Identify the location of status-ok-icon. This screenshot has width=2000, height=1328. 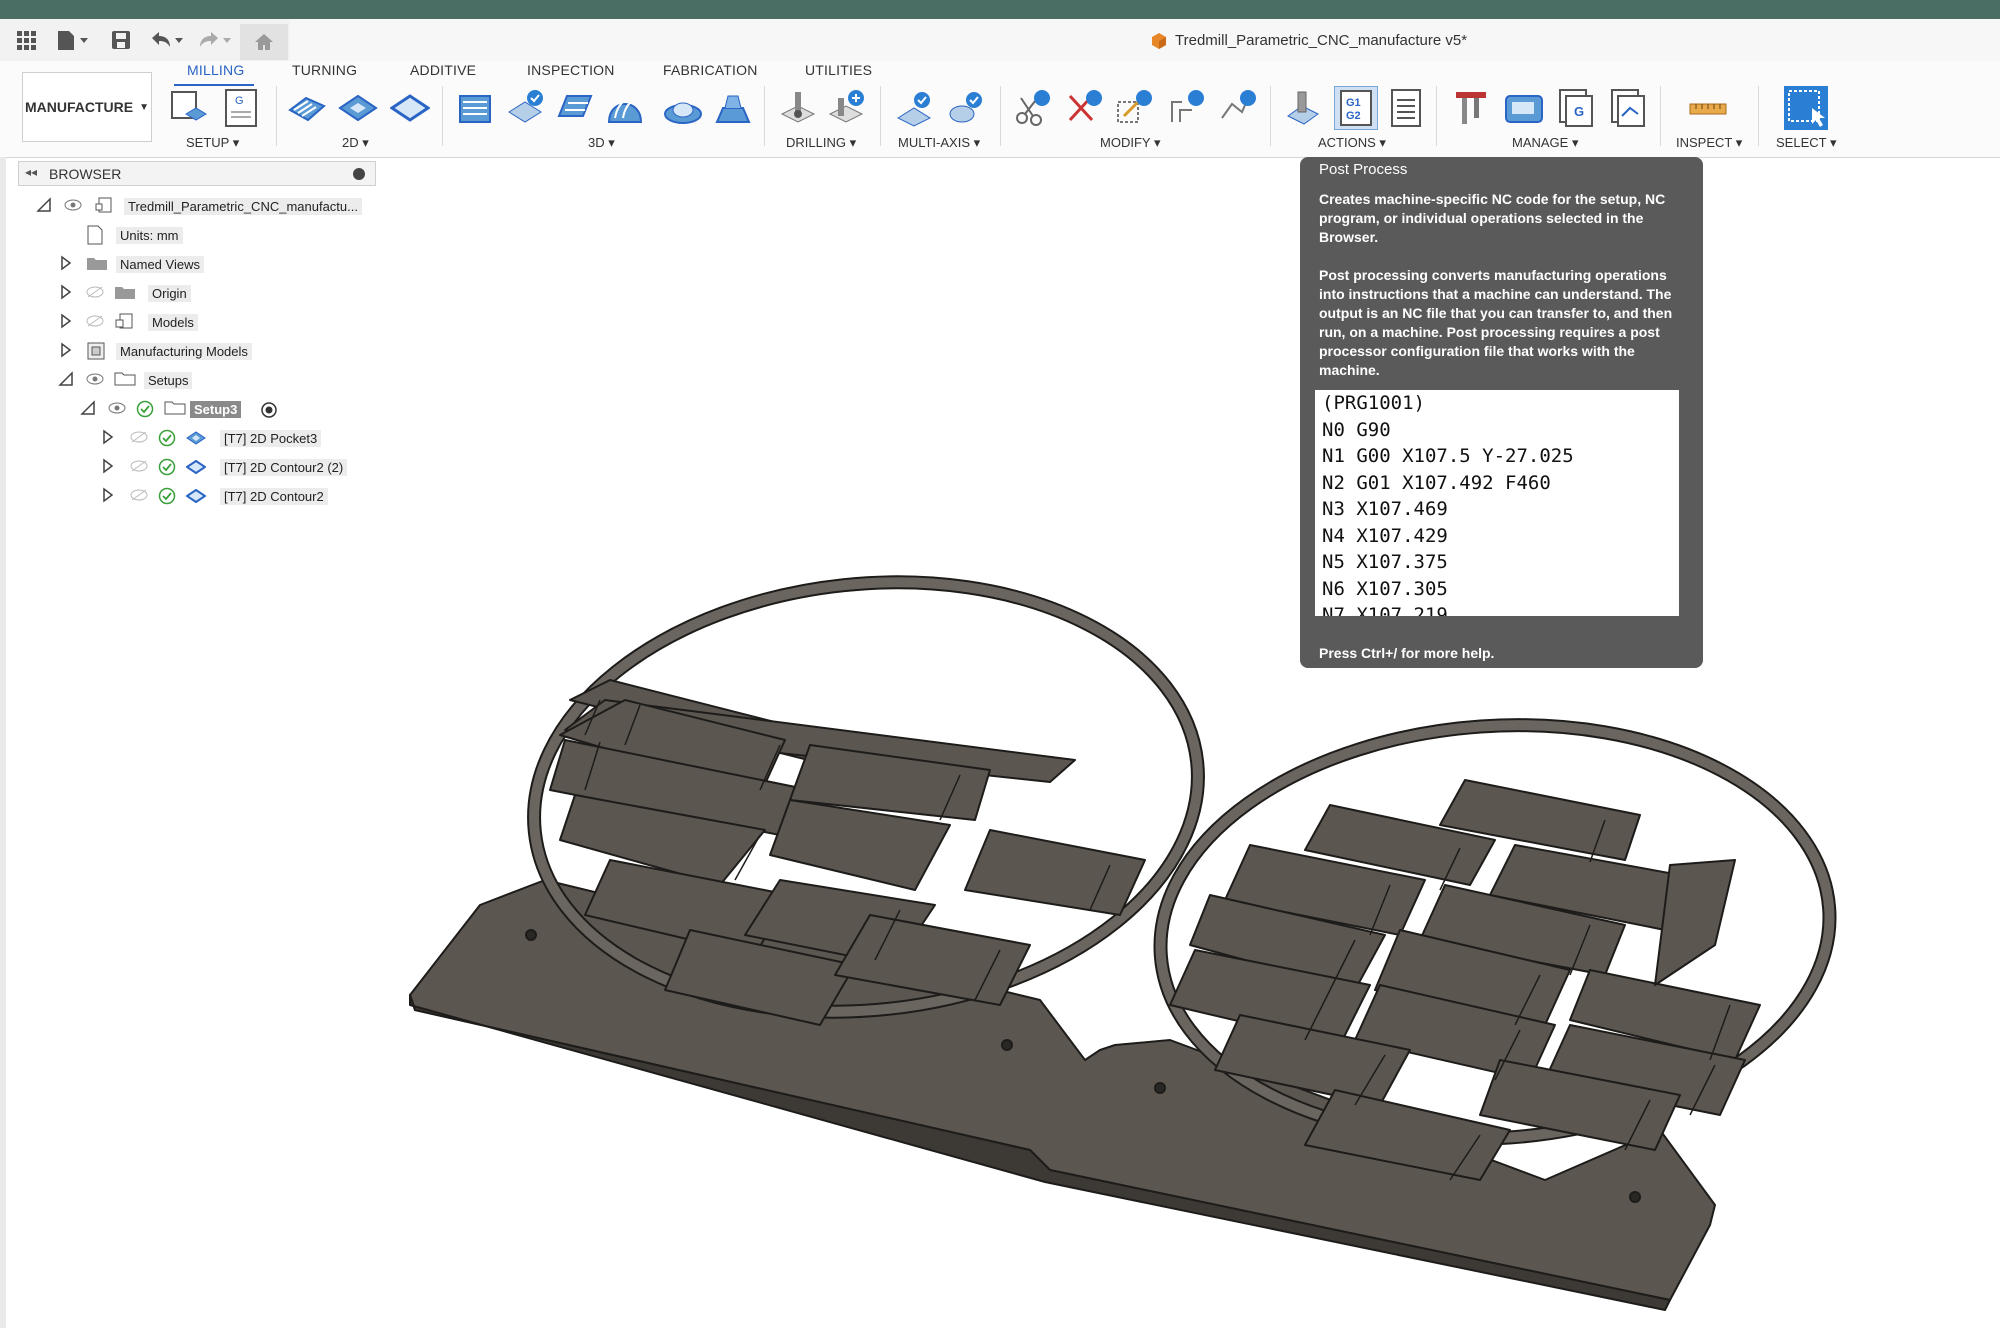
(167, 439).